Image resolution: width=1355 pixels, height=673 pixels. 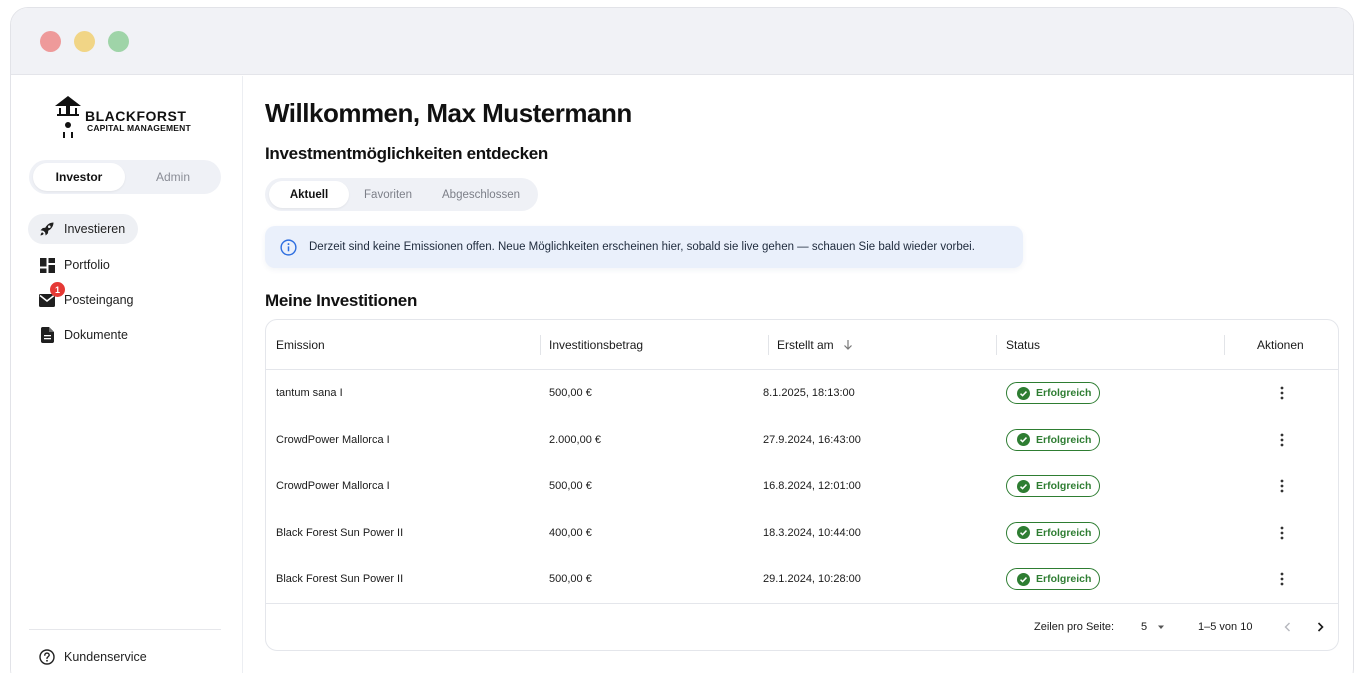 I want to click on tab-favoriten: Favoriten, so click(x=388, y=194).